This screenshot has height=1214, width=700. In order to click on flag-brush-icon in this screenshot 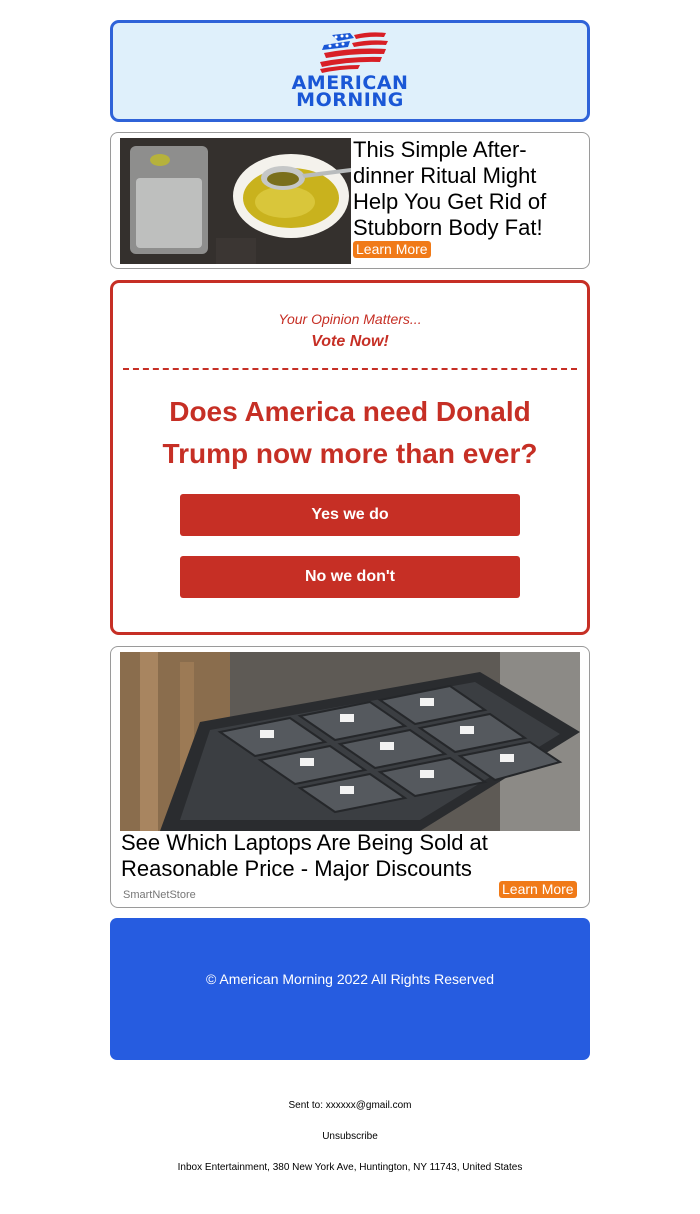, I will do `click(354, 52)`.